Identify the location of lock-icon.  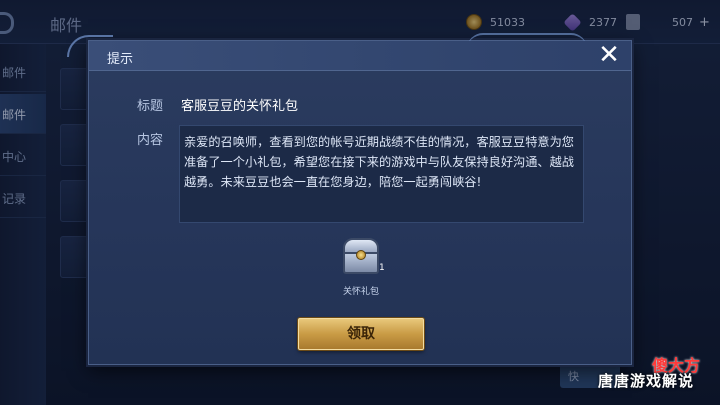
(361, 255).